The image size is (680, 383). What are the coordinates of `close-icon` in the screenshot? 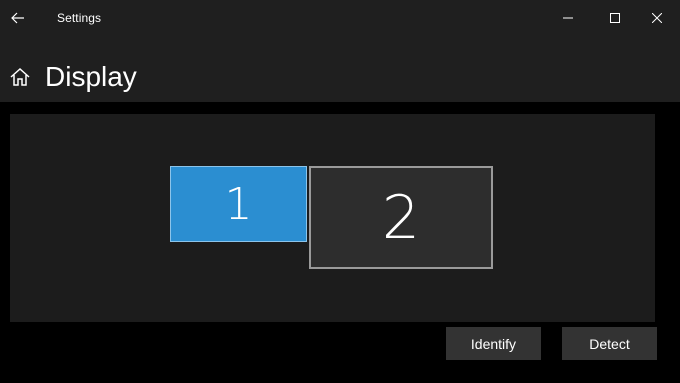 It's located at (657, 18).